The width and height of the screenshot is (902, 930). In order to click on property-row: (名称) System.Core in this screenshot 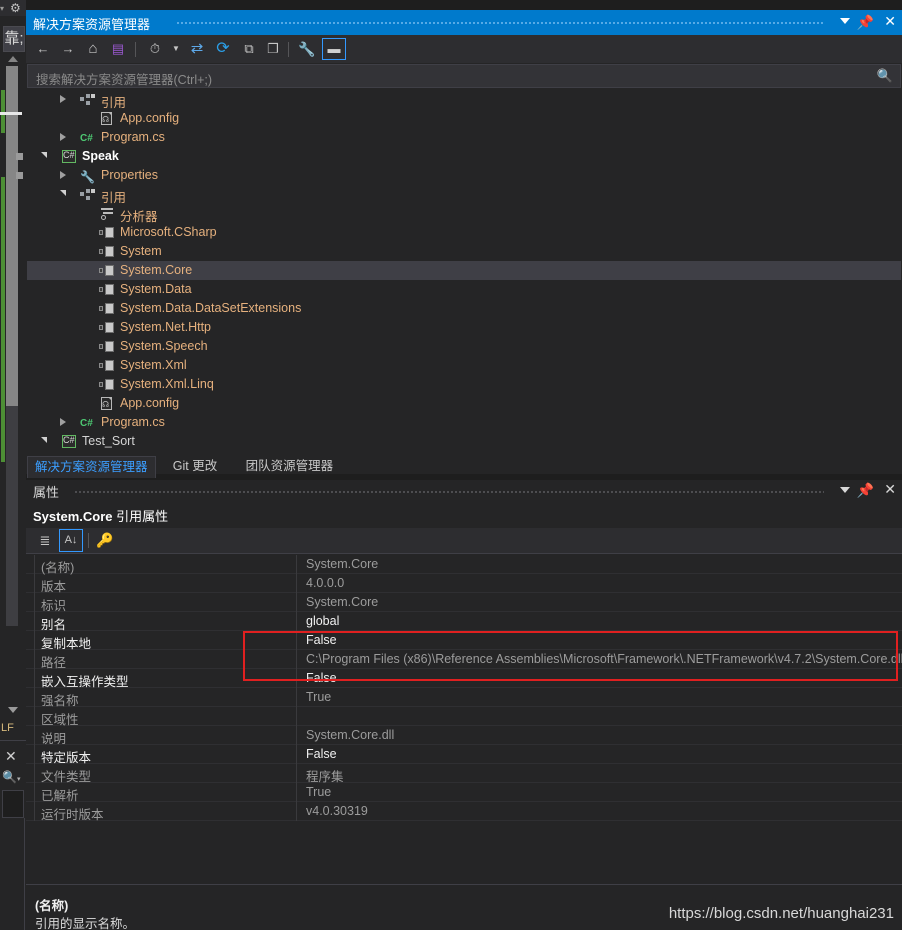, I will do `click(464, 565)`.